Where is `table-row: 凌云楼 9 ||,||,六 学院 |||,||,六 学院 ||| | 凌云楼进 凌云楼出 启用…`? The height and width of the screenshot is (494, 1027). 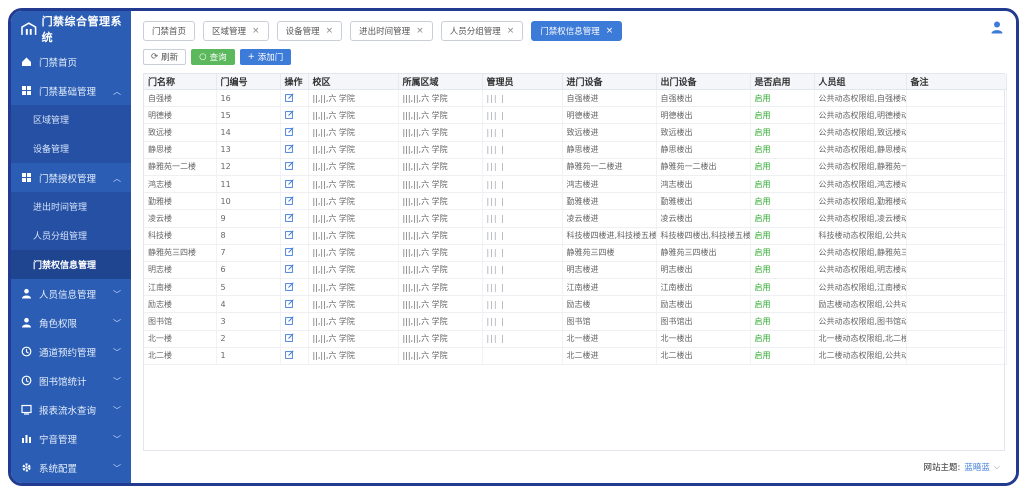 table-row: 凌云楼 9 ||,||,六 学院 |||,||,六 学院 ||| | 凌云楼进 凌云楼出 启用… is located at coordinates (575, 218).